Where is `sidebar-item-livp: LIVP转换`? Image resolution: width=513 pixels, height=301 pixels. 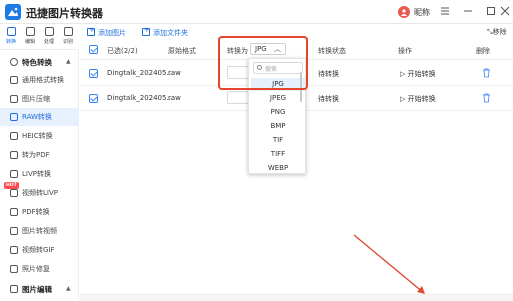
sidebar-item-livp: LIVP转换 is located at coordinates (39, 174).